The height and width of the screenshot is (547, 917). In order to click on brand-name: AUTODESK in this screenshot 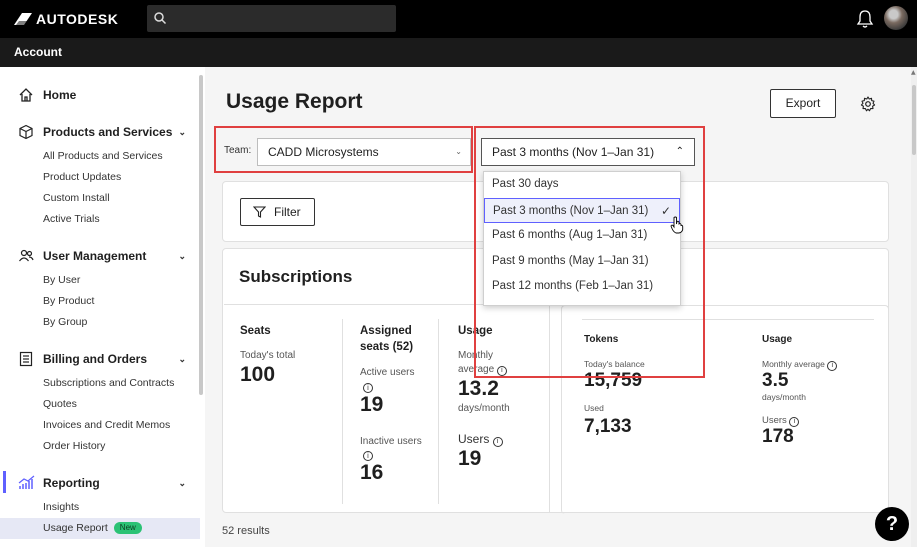, I will do `click(77, 19)`.